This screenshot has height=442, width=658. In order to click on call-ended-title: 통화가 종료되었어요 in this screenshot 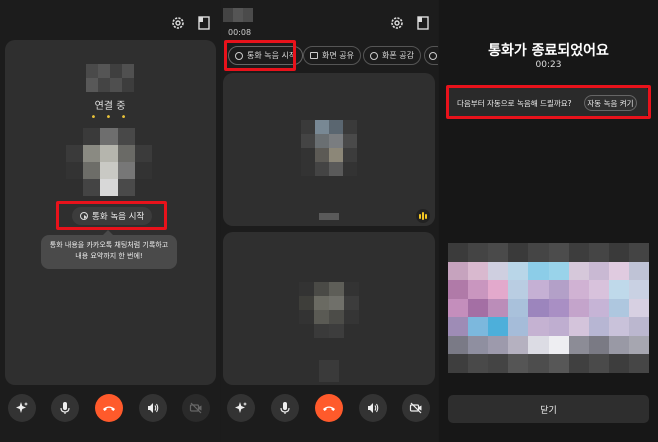, I will do `click(548, 51)`.